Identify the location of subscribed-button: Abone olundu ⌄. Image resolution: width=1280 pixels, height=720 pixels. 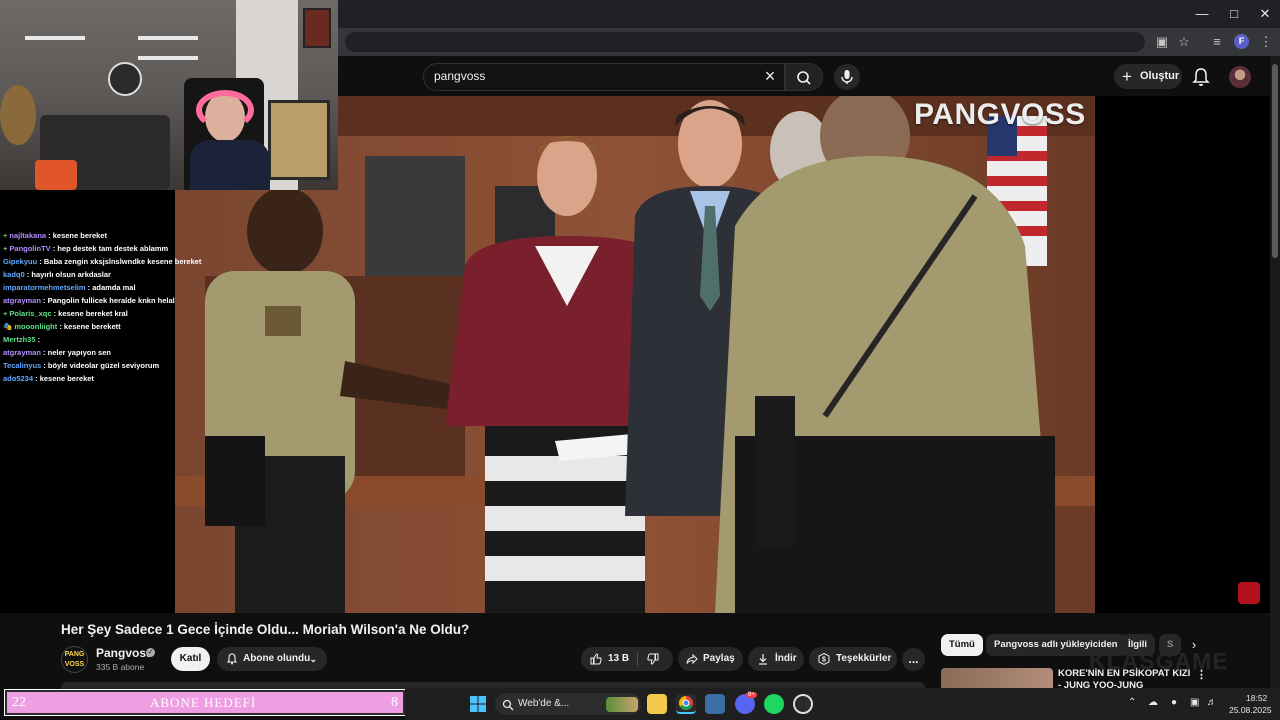
(272, 659).